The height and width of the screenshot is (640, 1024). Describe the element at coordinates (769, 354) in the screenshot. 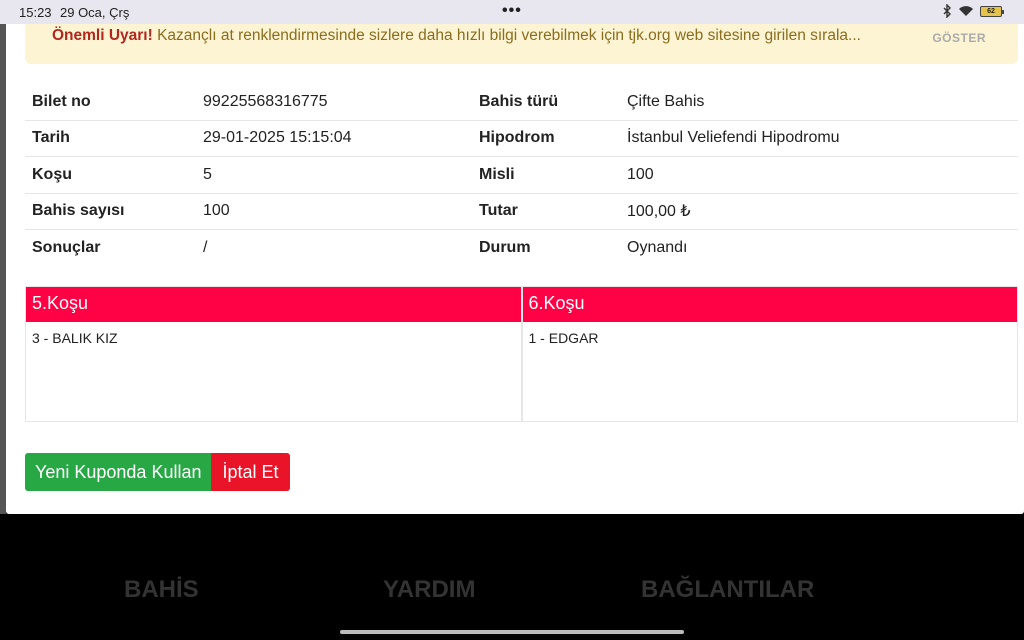

I see `race-column: 6.Koşu 1 - EDGAR` at that location.